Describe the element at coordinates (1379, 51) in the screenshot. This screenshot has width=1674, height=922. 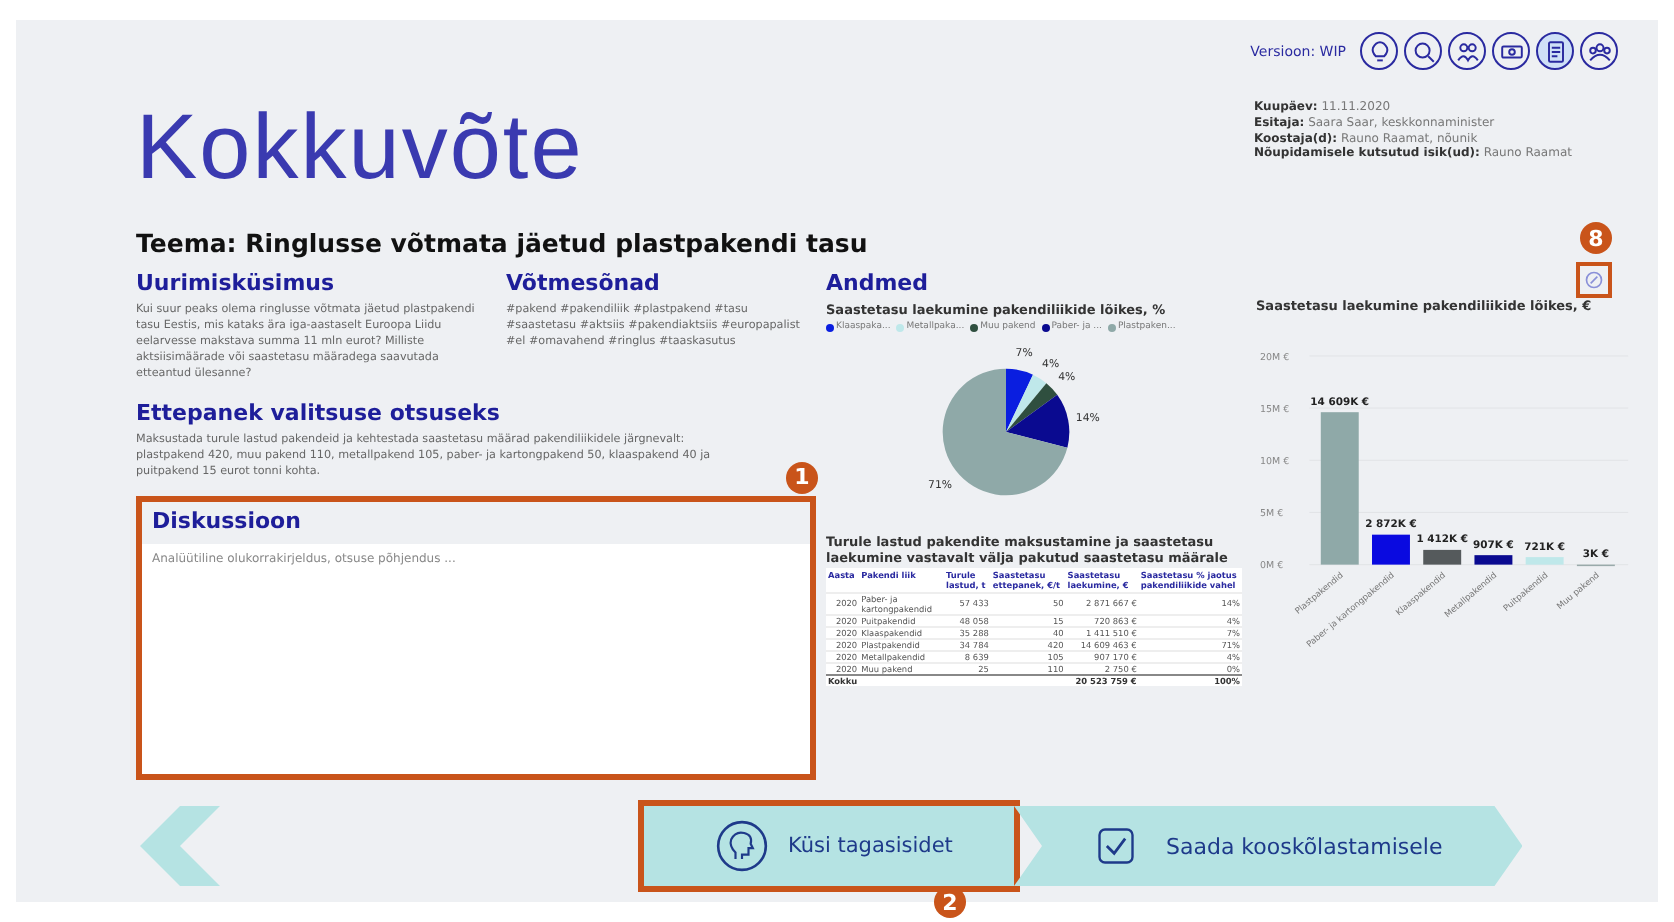
I see `bulb-icon` at that location.